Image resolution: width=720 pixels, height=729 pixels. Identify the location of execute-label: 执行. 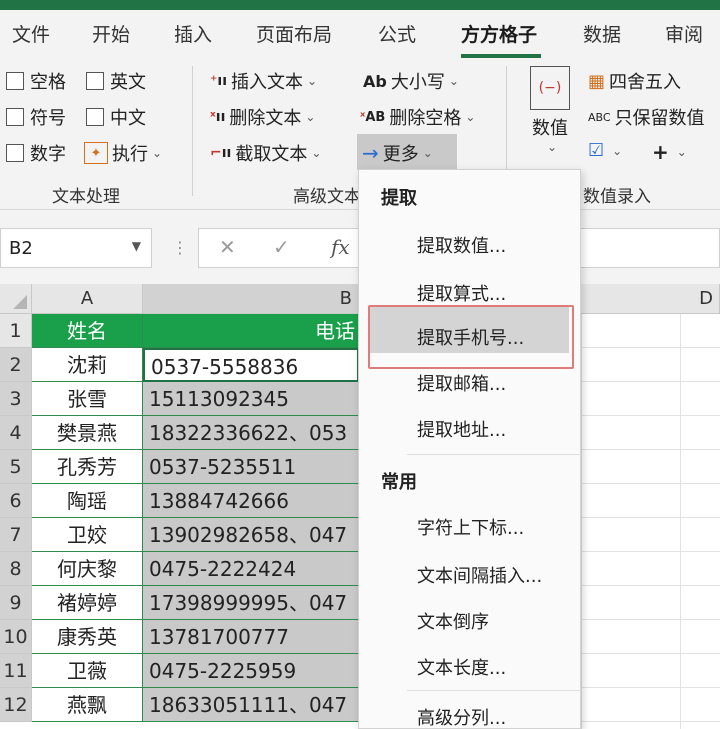
(130, 154).